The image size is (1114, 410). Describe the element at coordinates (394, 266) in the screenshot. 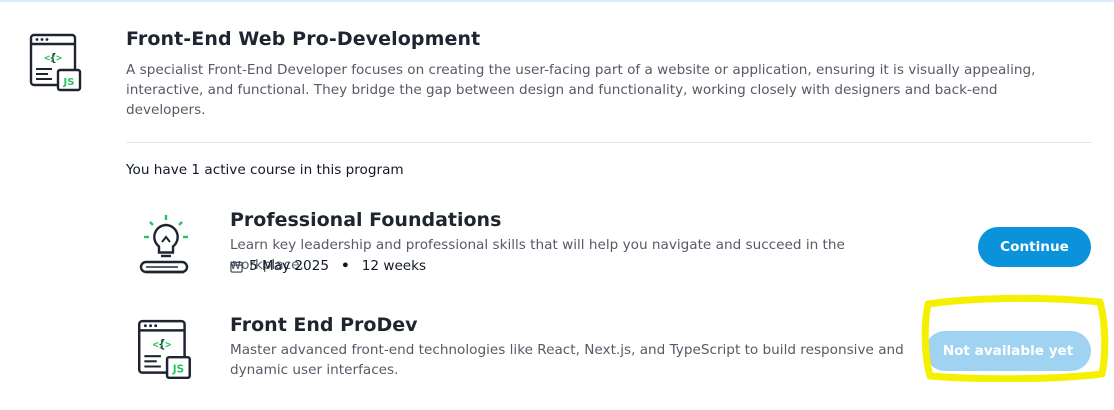

I see `course-duration: 12 weeks` at that location.